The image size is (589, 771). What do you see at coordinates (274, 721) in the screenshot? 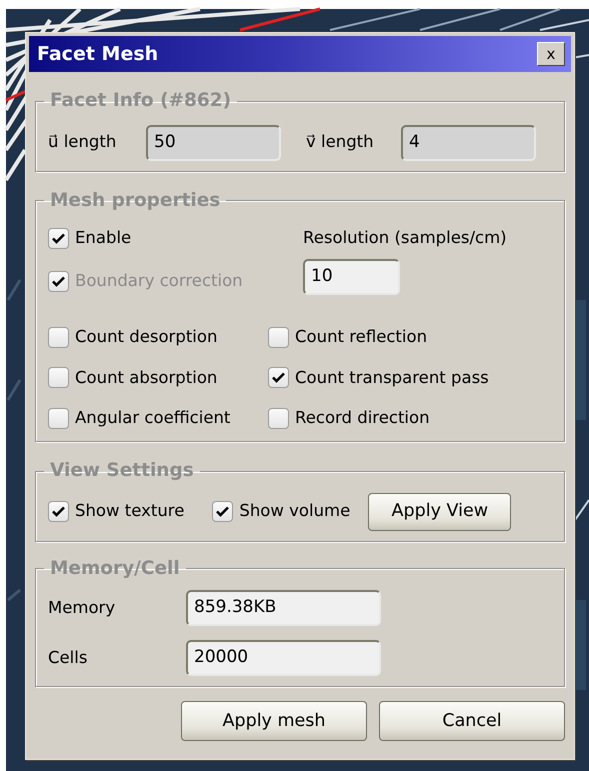
I see `apply-mesh-button: Apply mesh` at bounding box center [274, 721].